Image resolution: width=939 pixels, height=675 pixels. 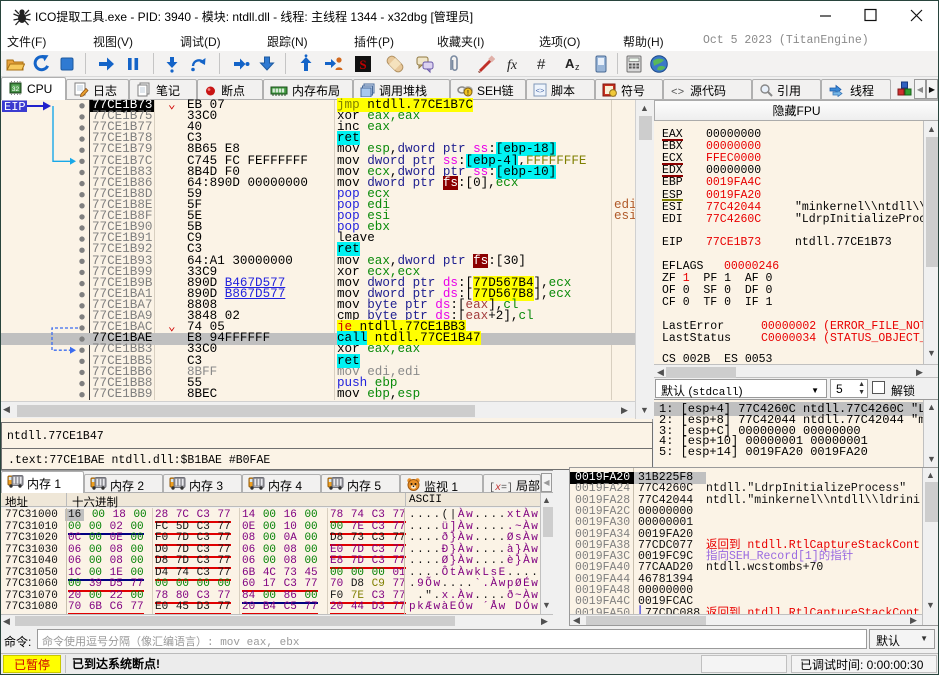 I want to click on svg-text: z, so click(x=577, y=67).